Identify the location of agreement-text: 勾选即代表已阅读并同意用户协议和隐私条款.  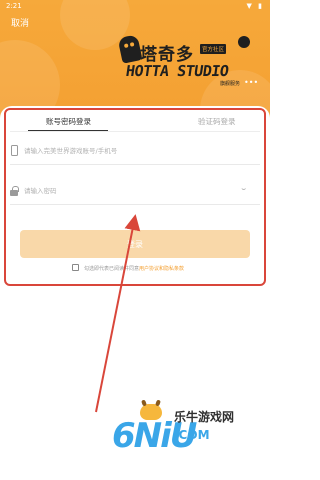
(134, 268).